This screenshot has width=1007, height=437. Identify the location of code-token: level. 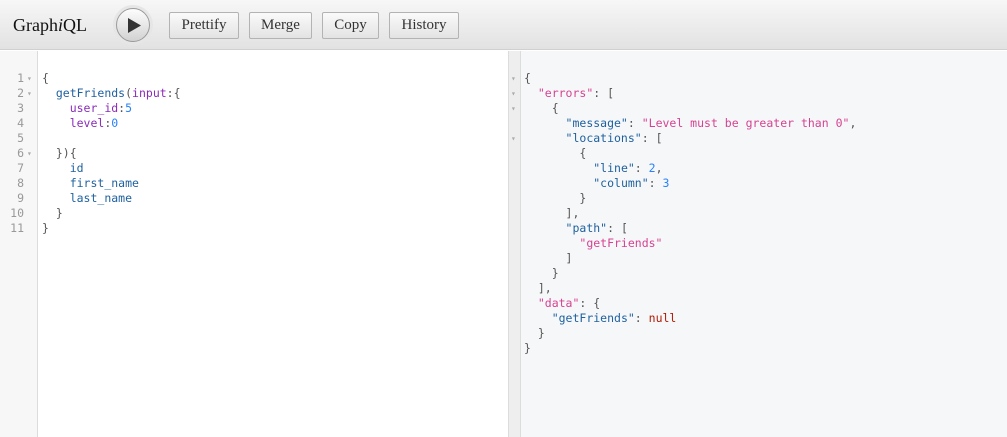
(87, 123).